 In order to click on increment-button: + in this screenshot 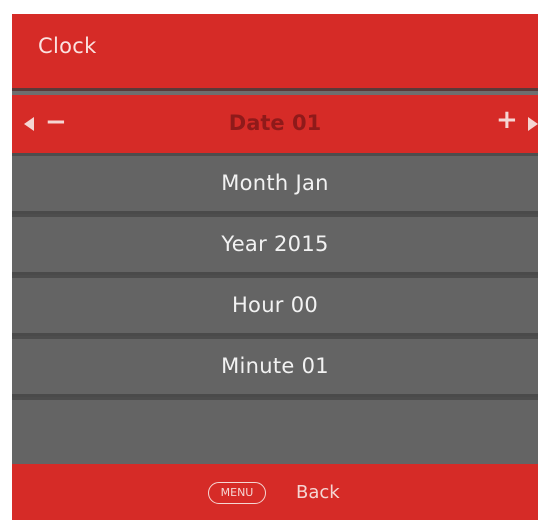, I will do `click(507, 120)`.